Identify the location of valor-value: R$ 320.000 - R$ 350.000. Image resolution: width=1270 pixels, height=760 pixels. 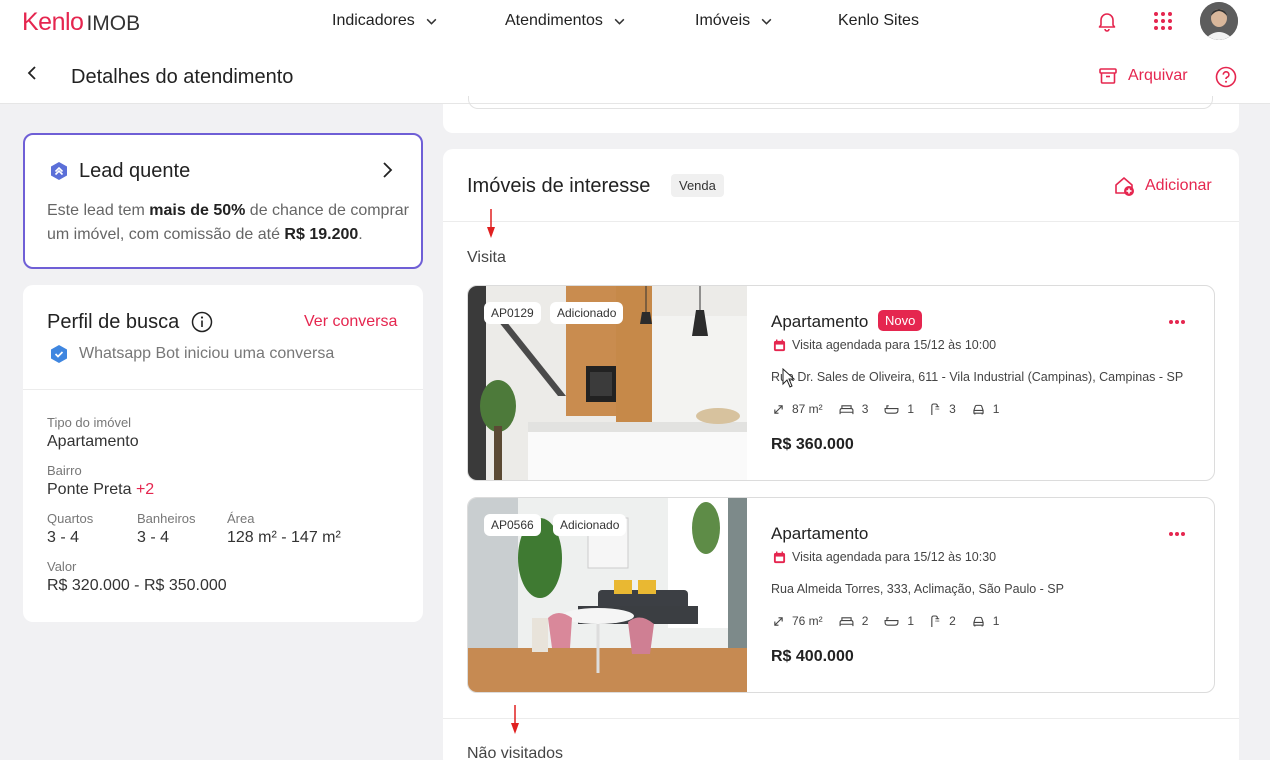
(137, 585).